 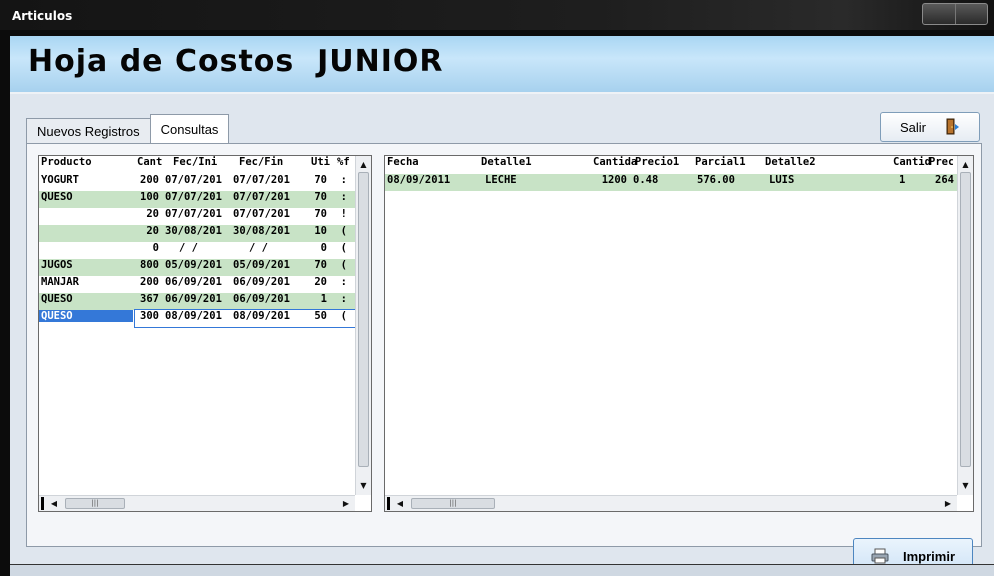 What do you see at coordinates (88, 131) in the screenshot?
I see `tab-nuevos-registros: Nuevos Registros` at bounding box center [88, 131].